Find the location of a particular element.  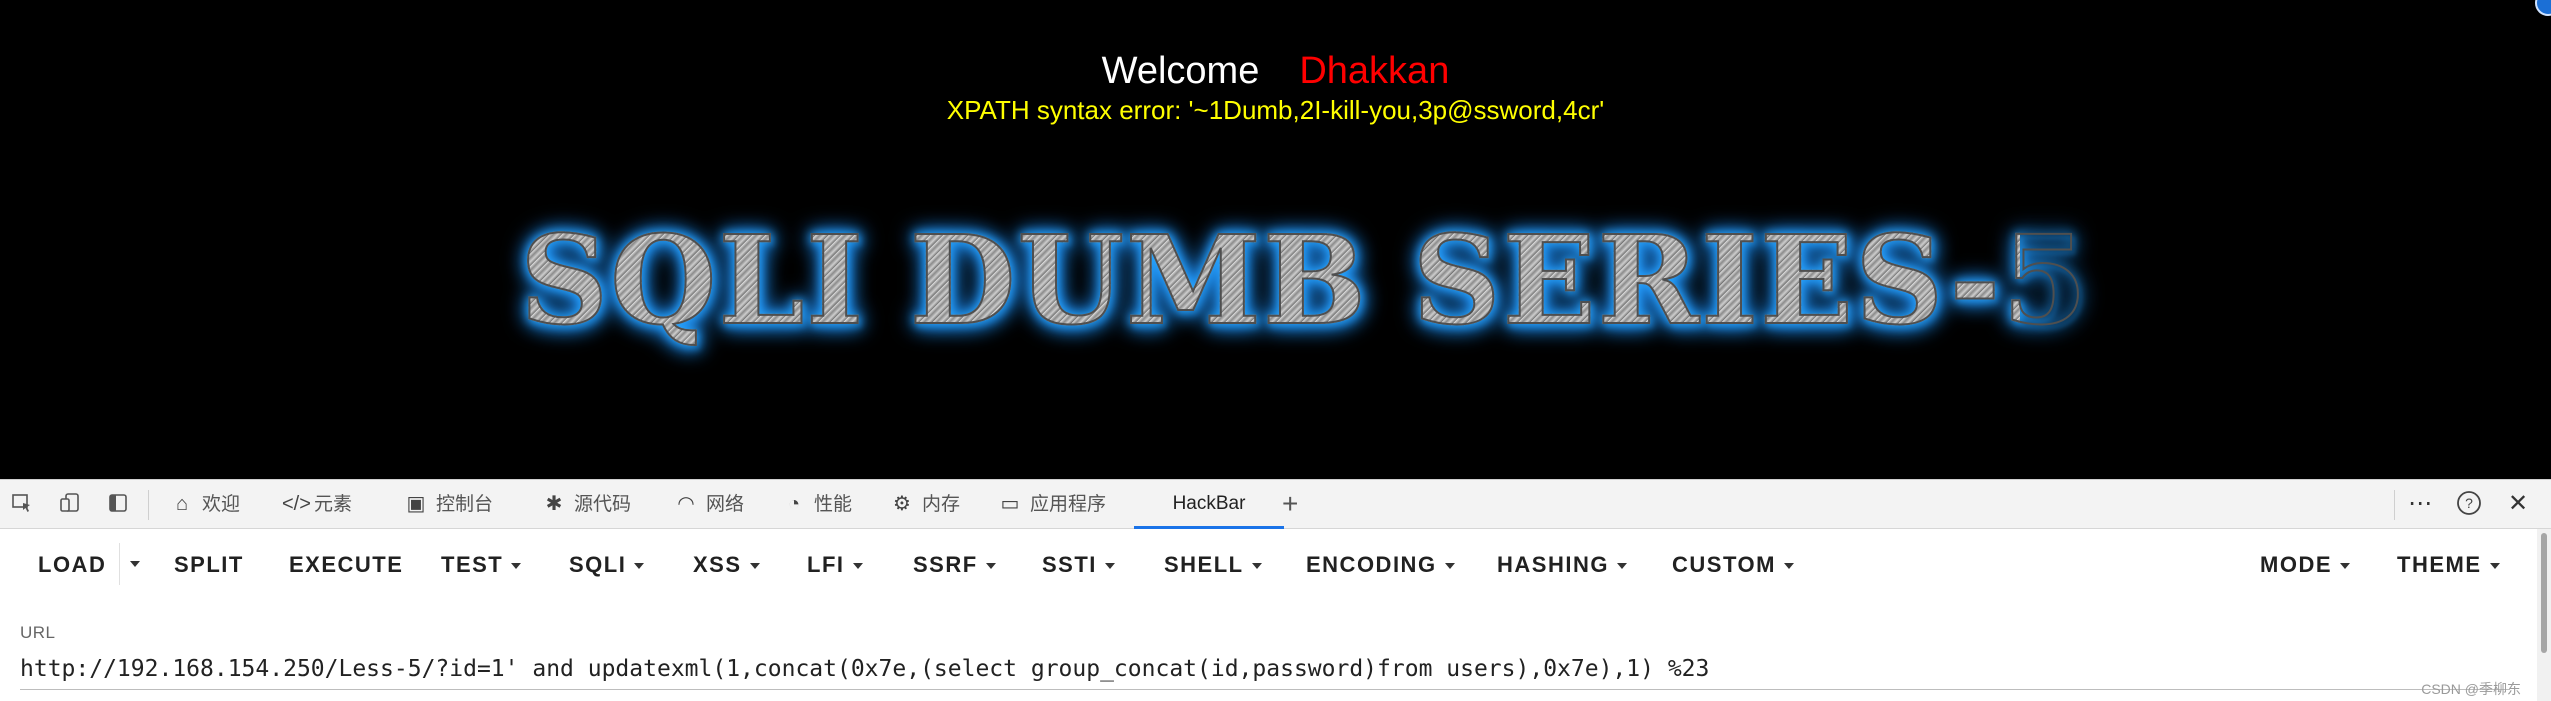

tab-memory: ⚙ 内存 is located at coordinates (925, 504).